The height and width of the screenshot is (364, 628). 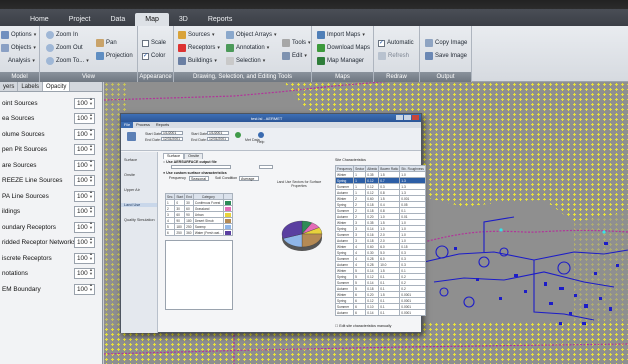 I want to click on ribbon-group-model: Options ▾ Objects ▾ Analysis ▾ Model, so click(x=20, y=54).